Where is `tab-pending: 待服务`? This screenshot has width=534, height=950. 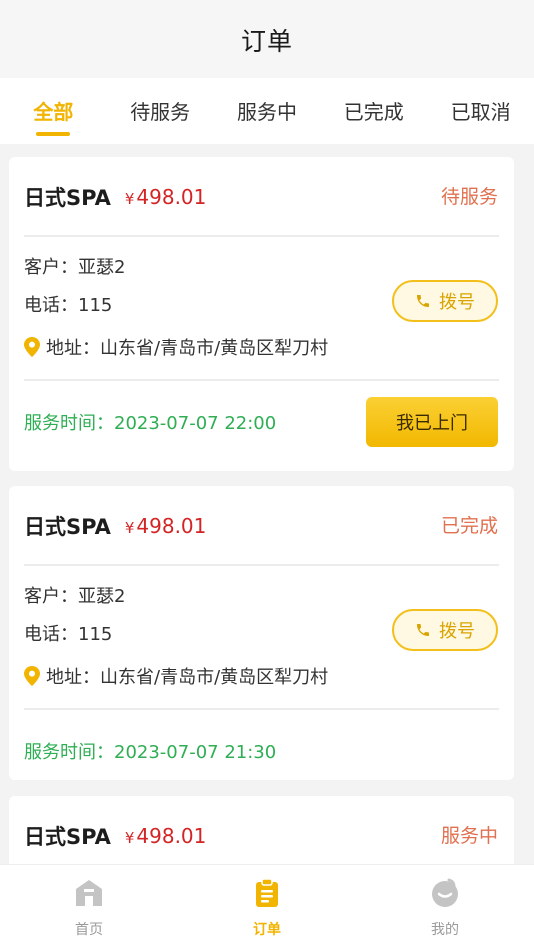 tab-pending: 待服务 is located at coordinates (160, 101).